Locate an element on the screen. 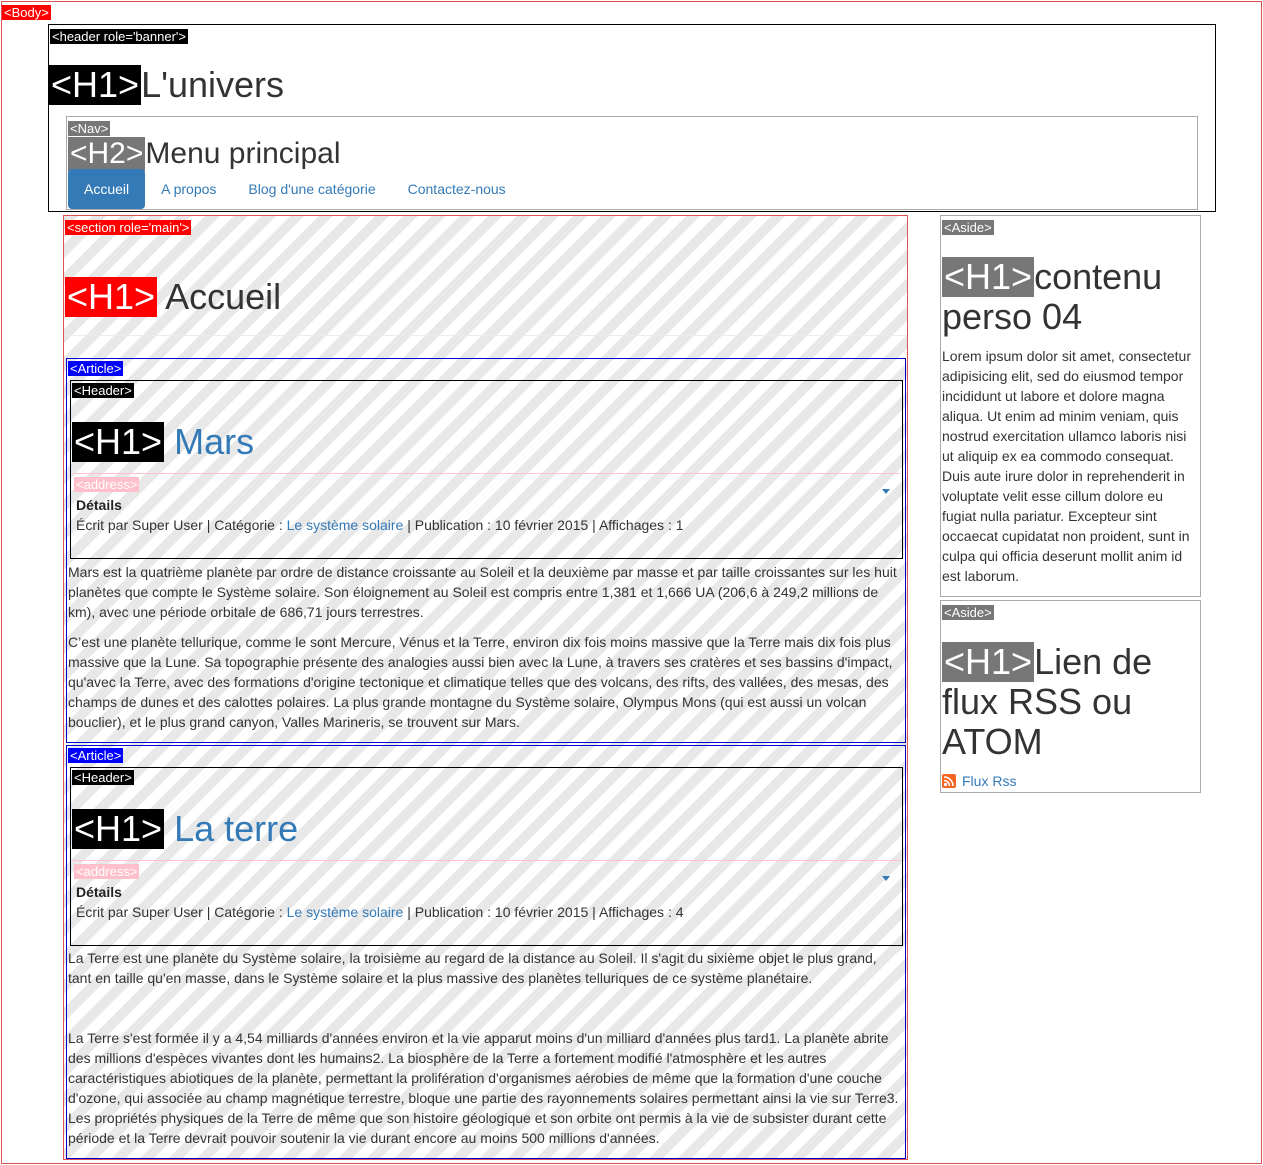  h2-tag-label: <H2> is located at coordinates (107, 154).